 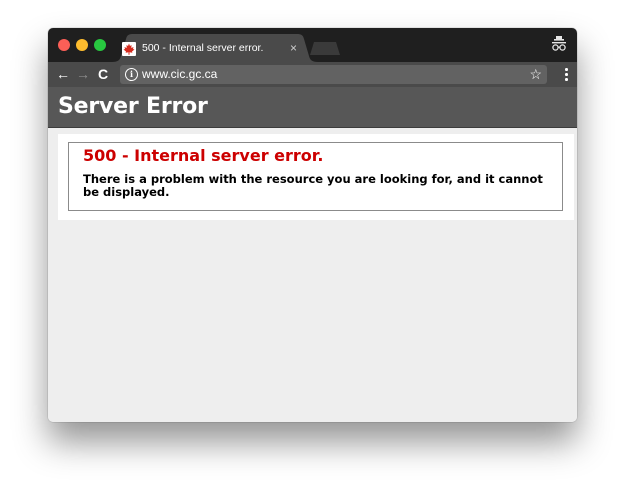 I want to click on tab-close-icon: ×, so click(x=293, y=48).